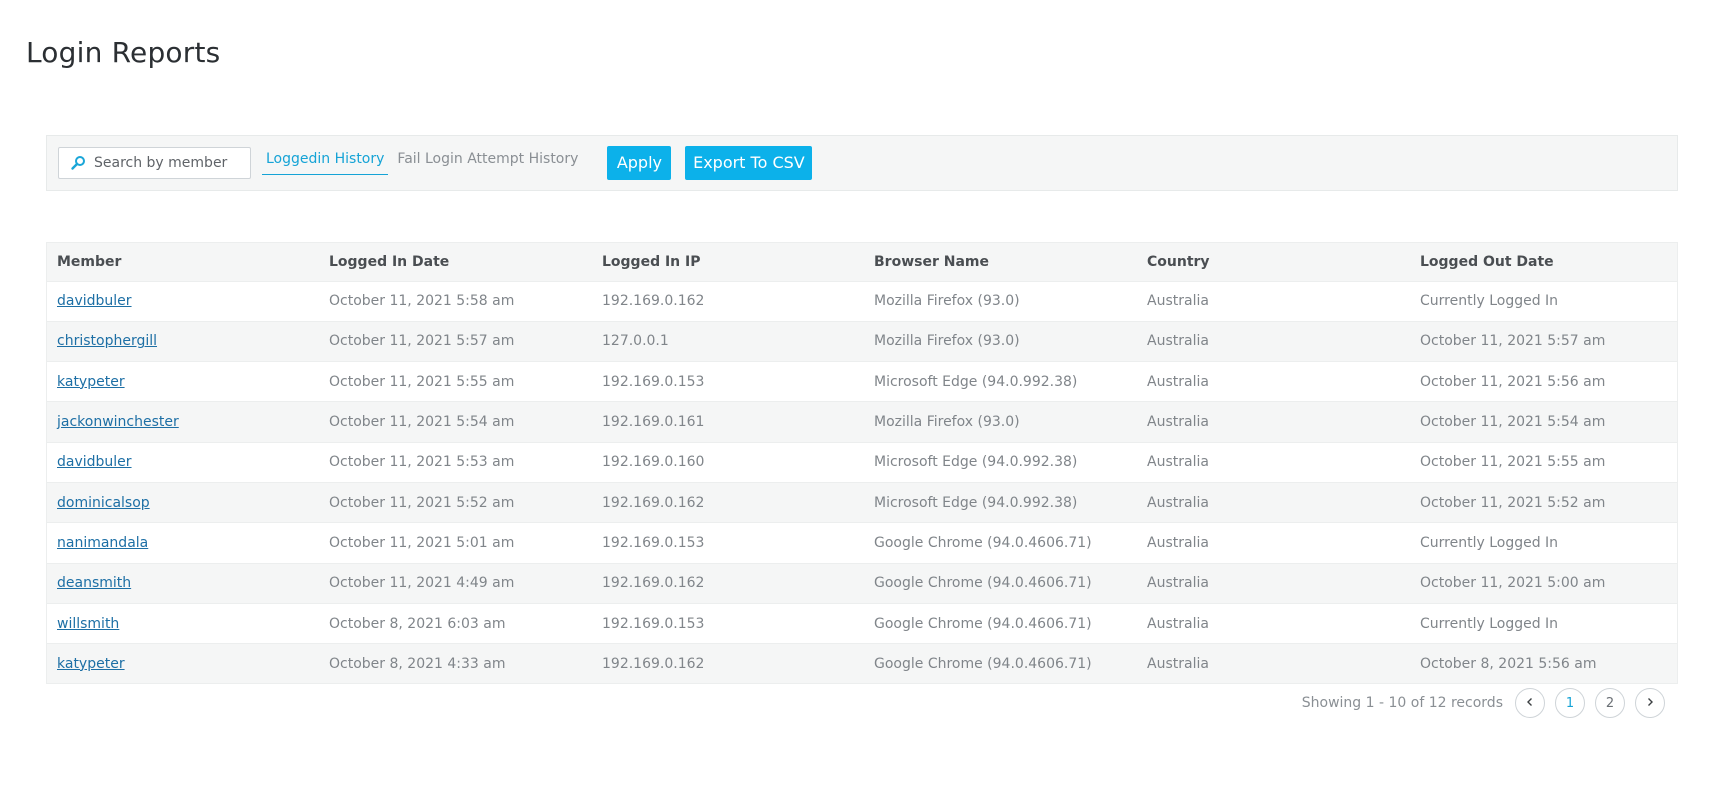  I want to click on column-header-logged-out-date: Logged Out Date, so click(1543, 262).